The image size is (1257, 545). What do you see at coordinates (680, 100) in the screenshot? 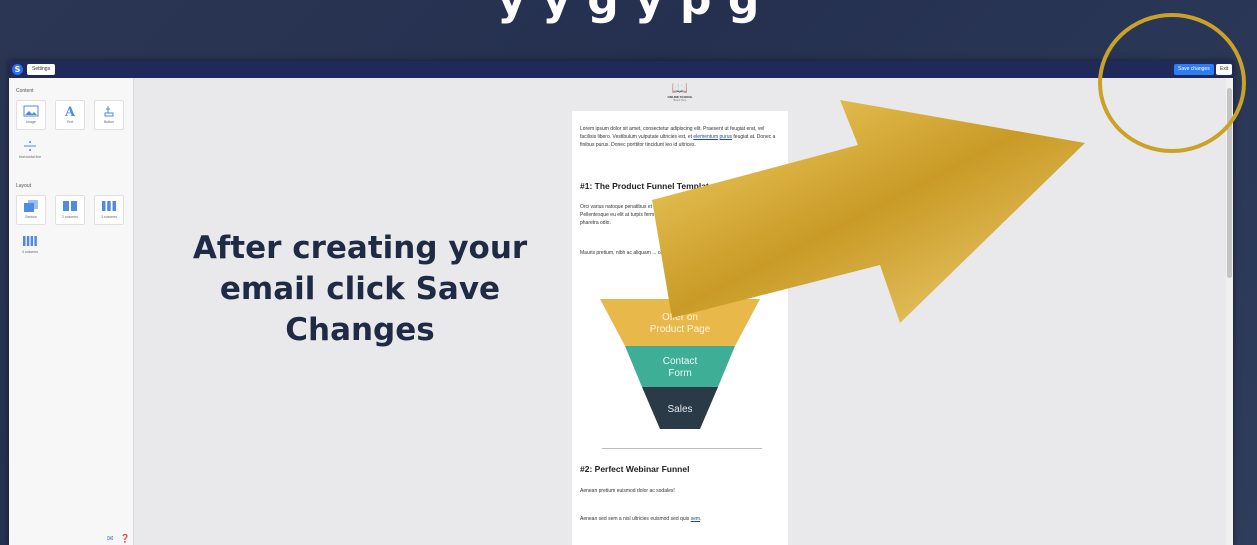
I see `logo-subtitle: Brand Here` at bounding box center [680, 100].